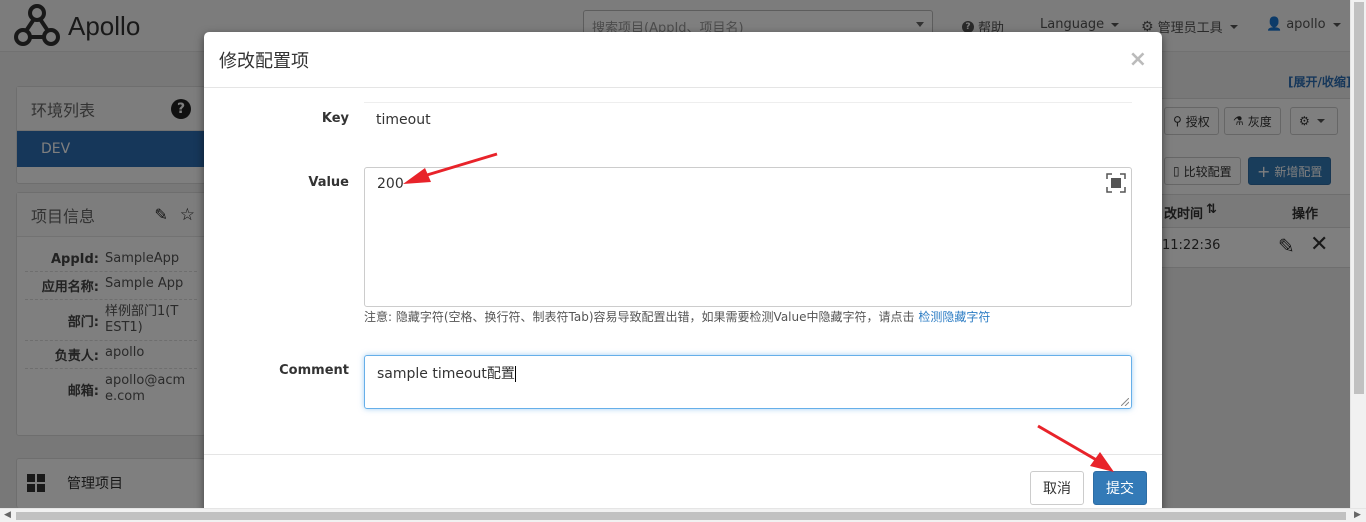 This screenshot has width=1366, height=522. What do you see at coordinates (264, 61) in the screenshot?
I see `modal-title: 修改配置项` at bounding box center [264, 61].